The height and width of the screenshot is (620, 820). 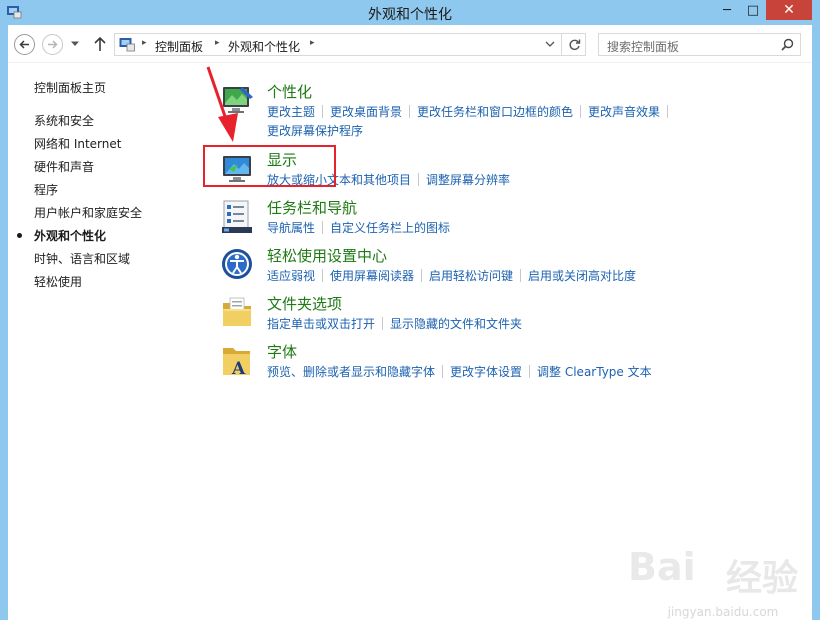 I want to click on title-bar: 外观和个性化 ─ □ ✕, so click(x=410, y=12).